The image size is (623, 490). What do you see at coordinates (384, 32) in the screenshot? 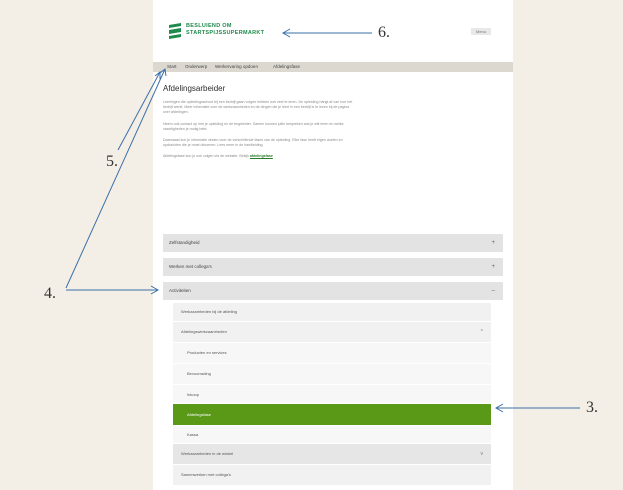
I see `annotation-6: 6.` at bounding box center [384, 32].